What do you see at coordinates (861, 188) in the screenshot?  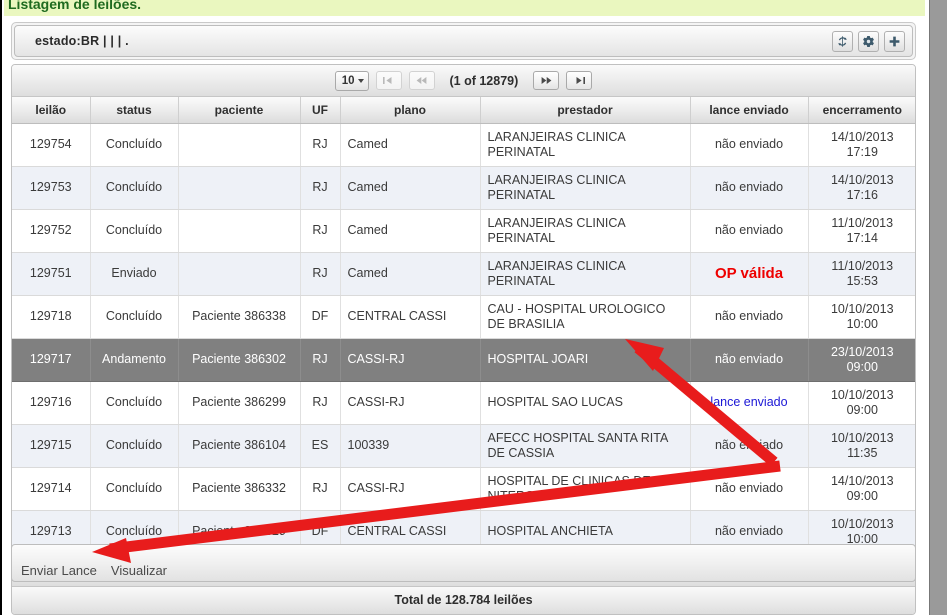 I see `cell-encerramento: 14/10/2013 17:16` at bounding box center [861, 188].